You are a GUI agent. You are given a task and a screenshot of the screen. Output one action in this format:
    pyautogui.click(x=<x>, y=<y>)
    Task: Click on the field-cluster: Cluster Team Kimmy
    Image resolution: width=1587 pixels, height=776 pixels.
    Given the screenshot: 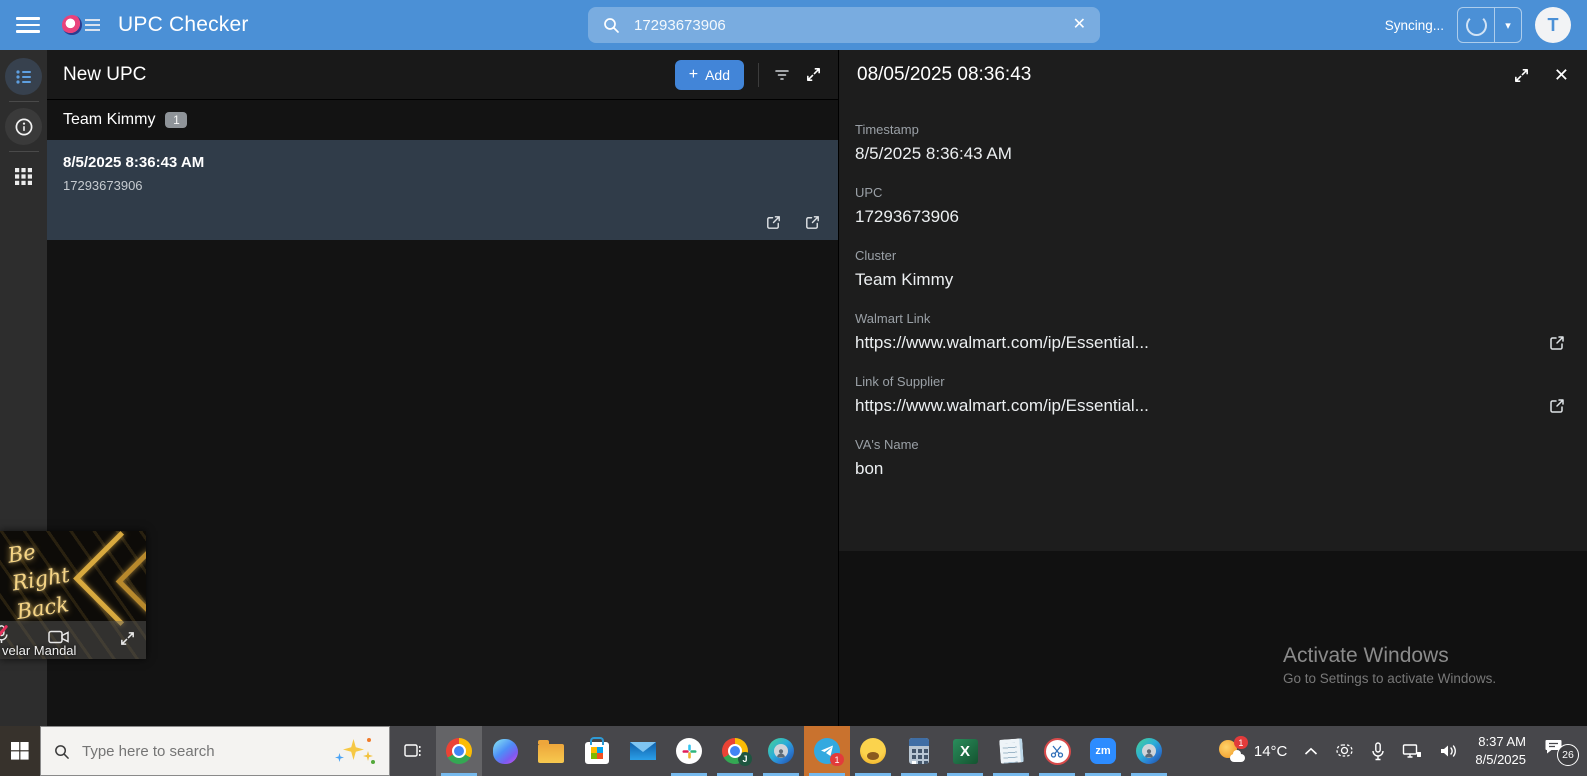 What is the action you would take?
    pyautogui.click(x=1213, y=269)
    